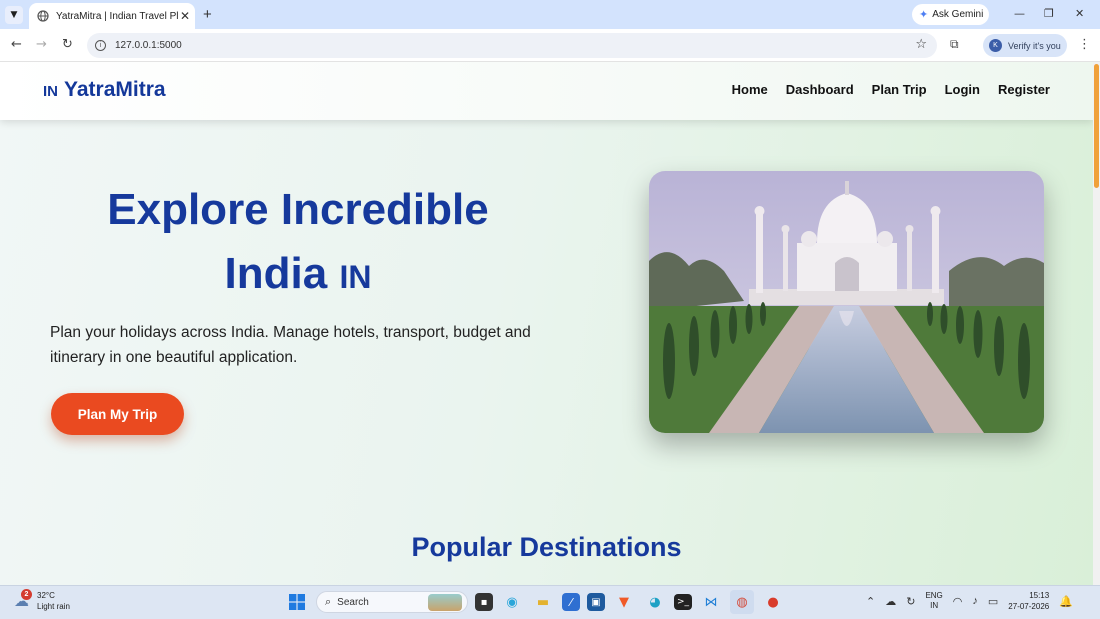 This screenshot has width=1100, height=619. I want to click on ask-gemini-label: Ask Gemini, so click(958, 14).